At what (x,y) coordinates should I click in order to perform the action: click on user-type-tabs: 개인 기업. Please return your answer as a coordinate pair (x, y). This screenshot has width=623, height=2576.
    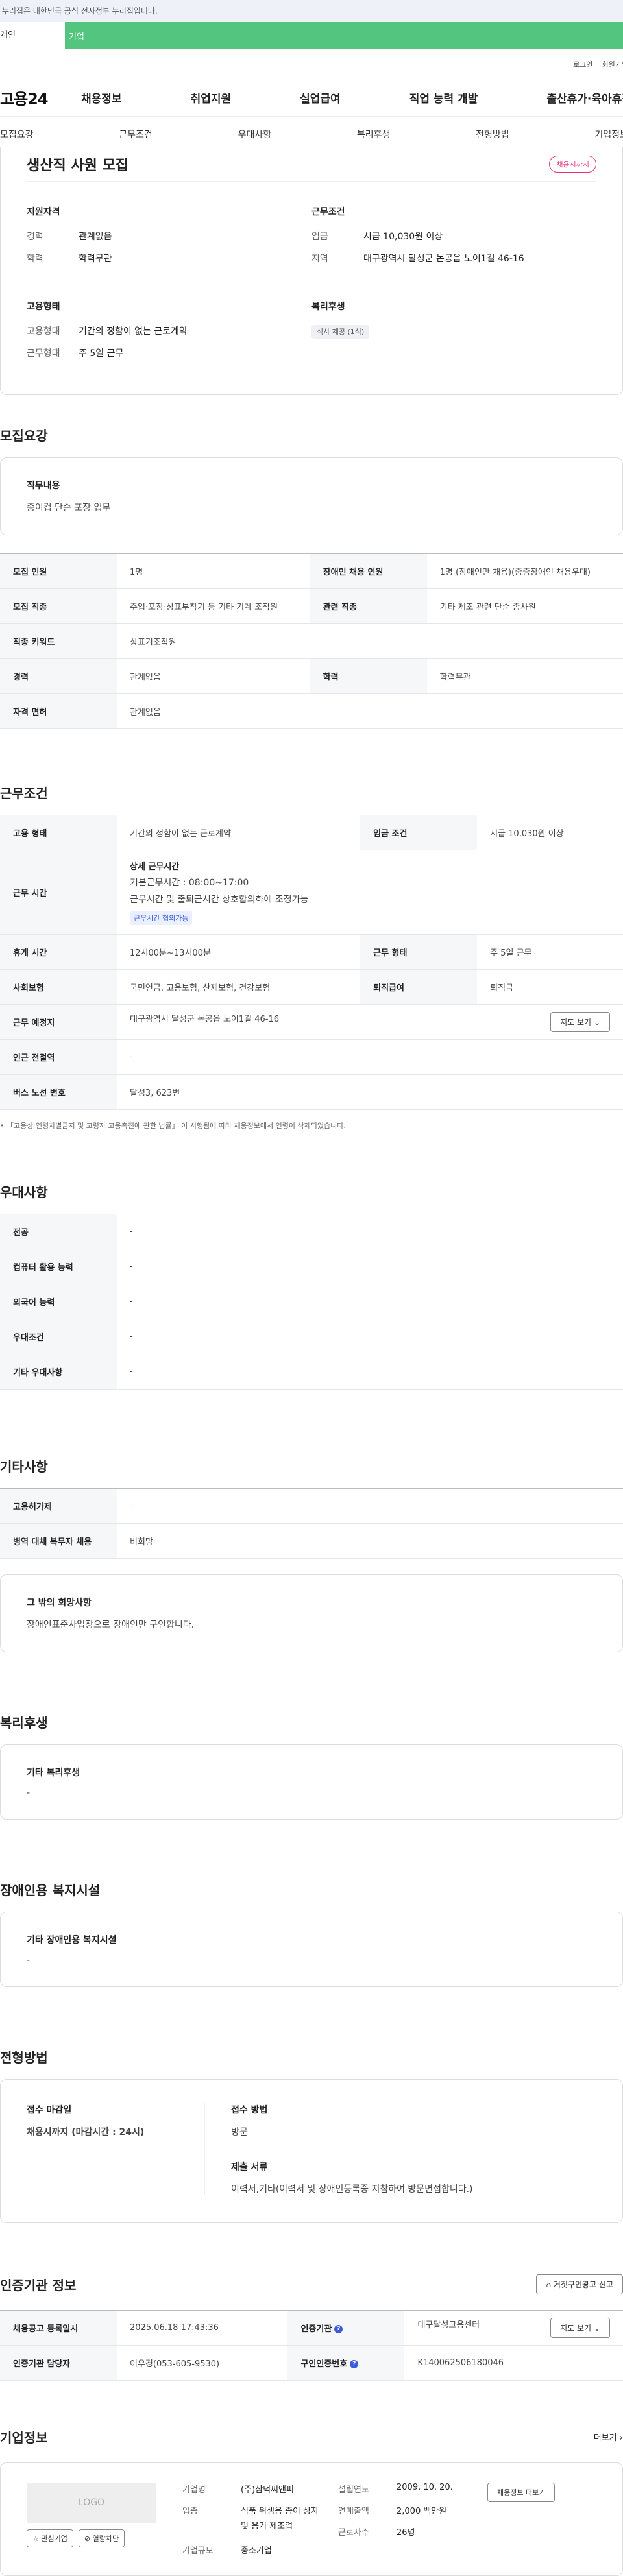
    Looking at the image, I should click on (311, 35).